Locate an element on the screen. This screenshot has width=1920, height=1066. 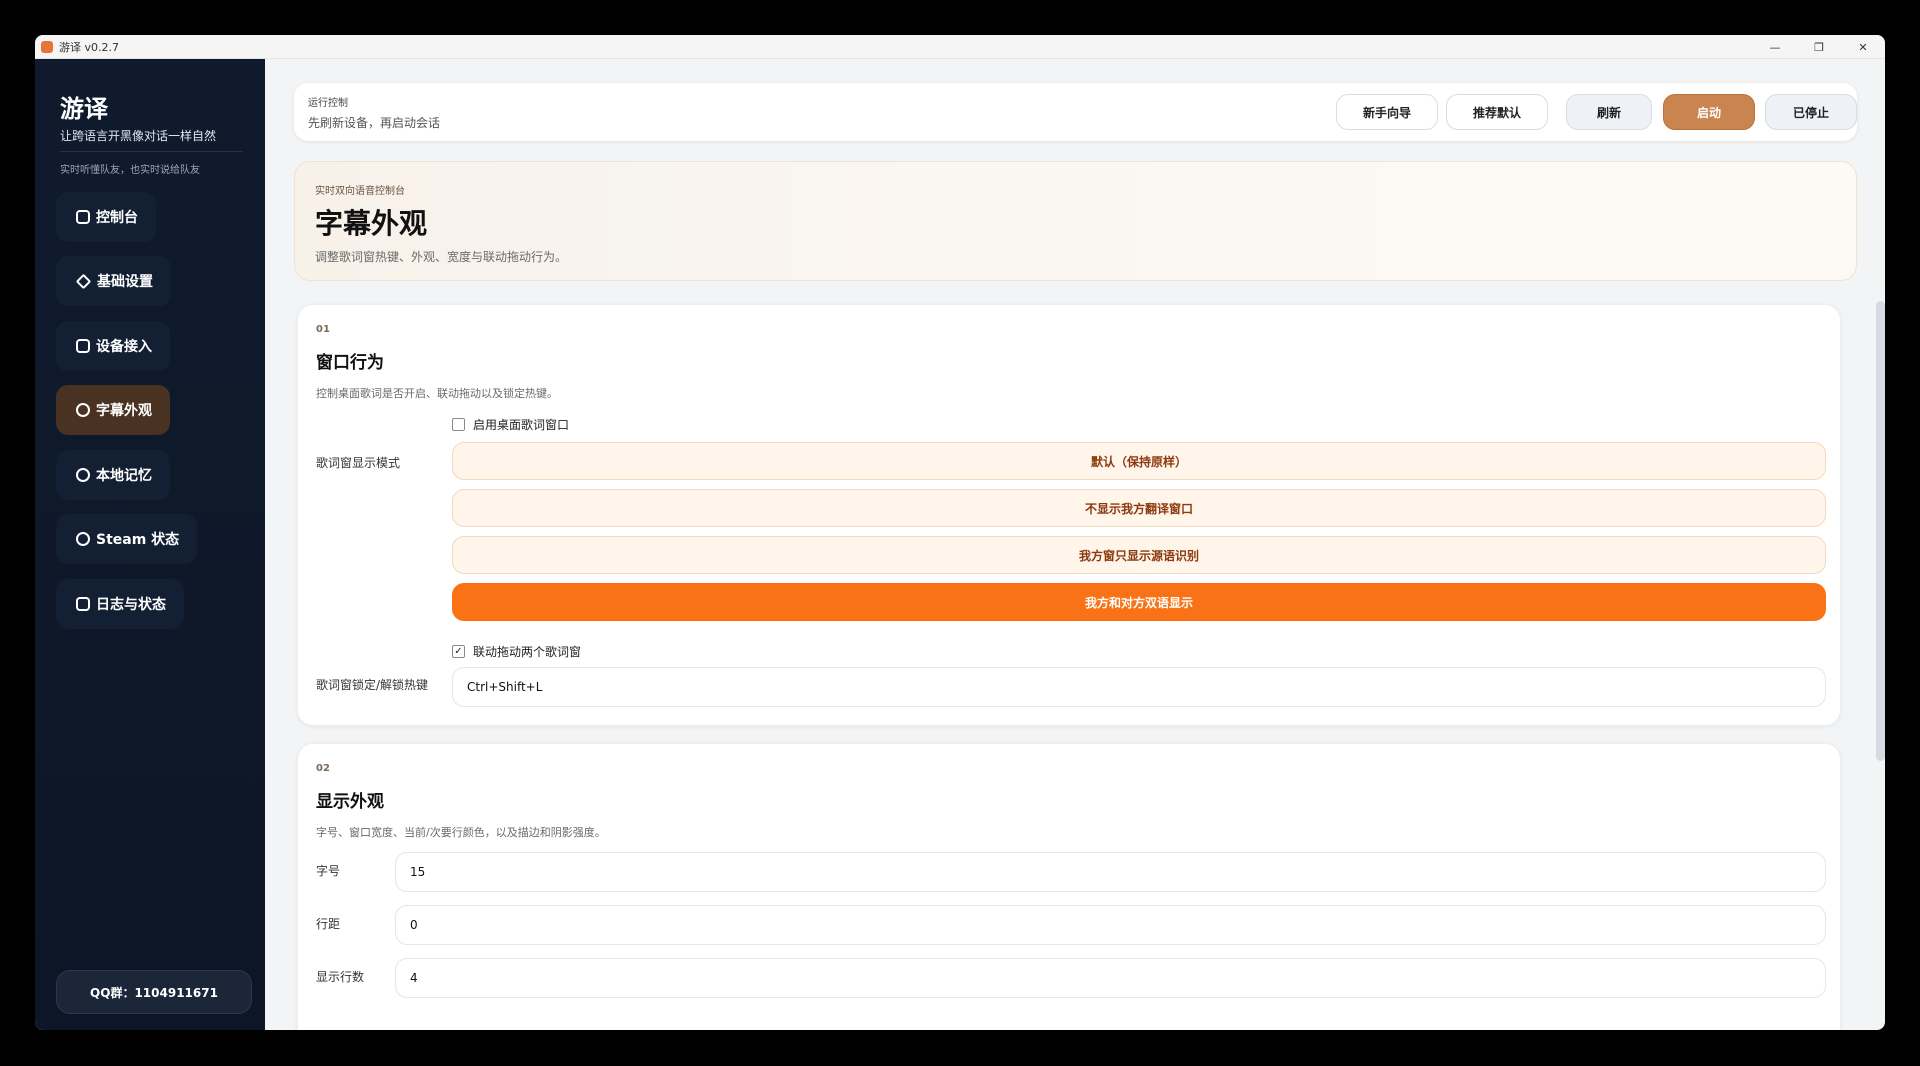
title-bar: 游译 v0.2.7 — ❐ ✕ is located at coordinates (960, 47).